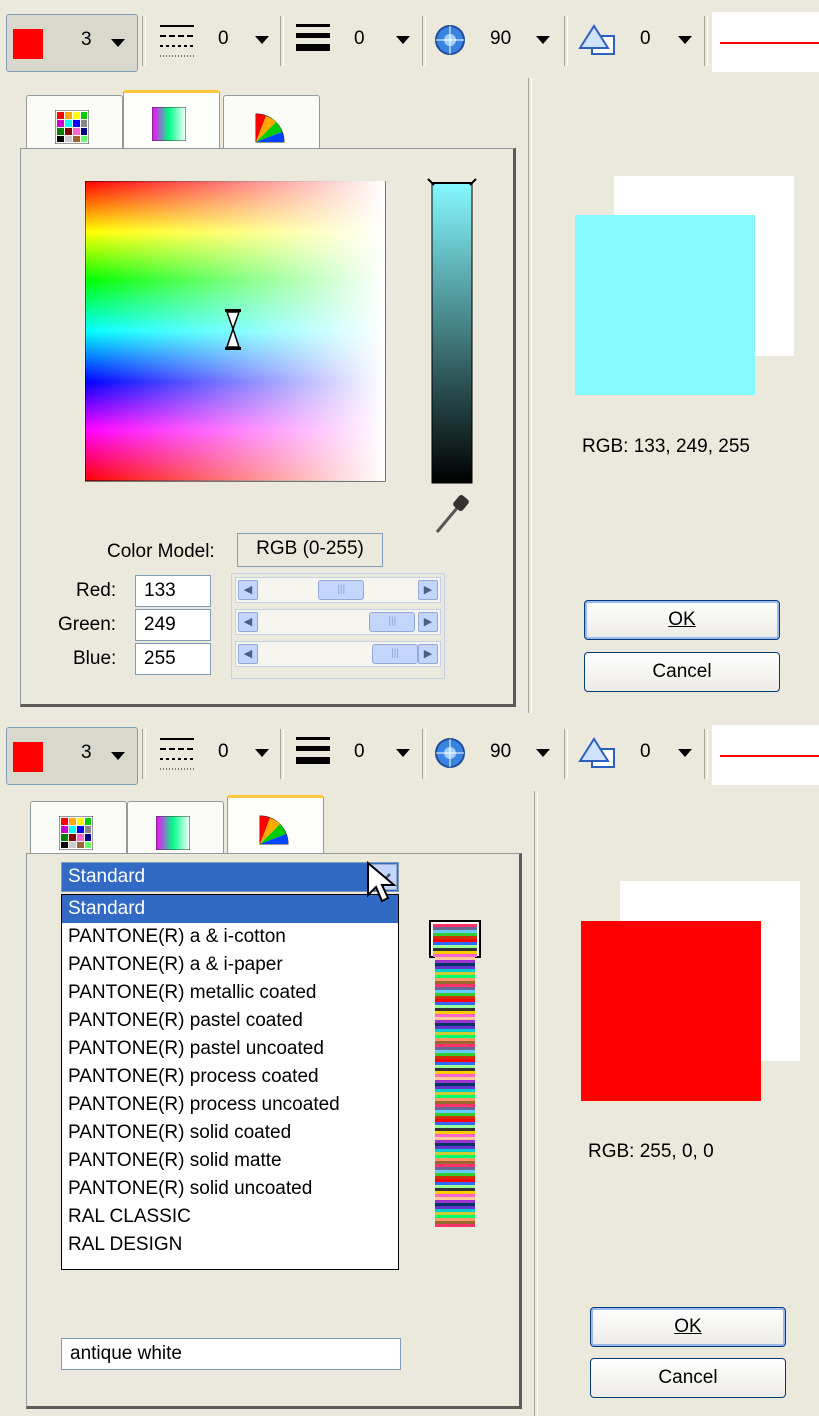 This screenshot has height=1416, width=819. I want to click on arrow-right-icon: ▶, so click(428, 654).